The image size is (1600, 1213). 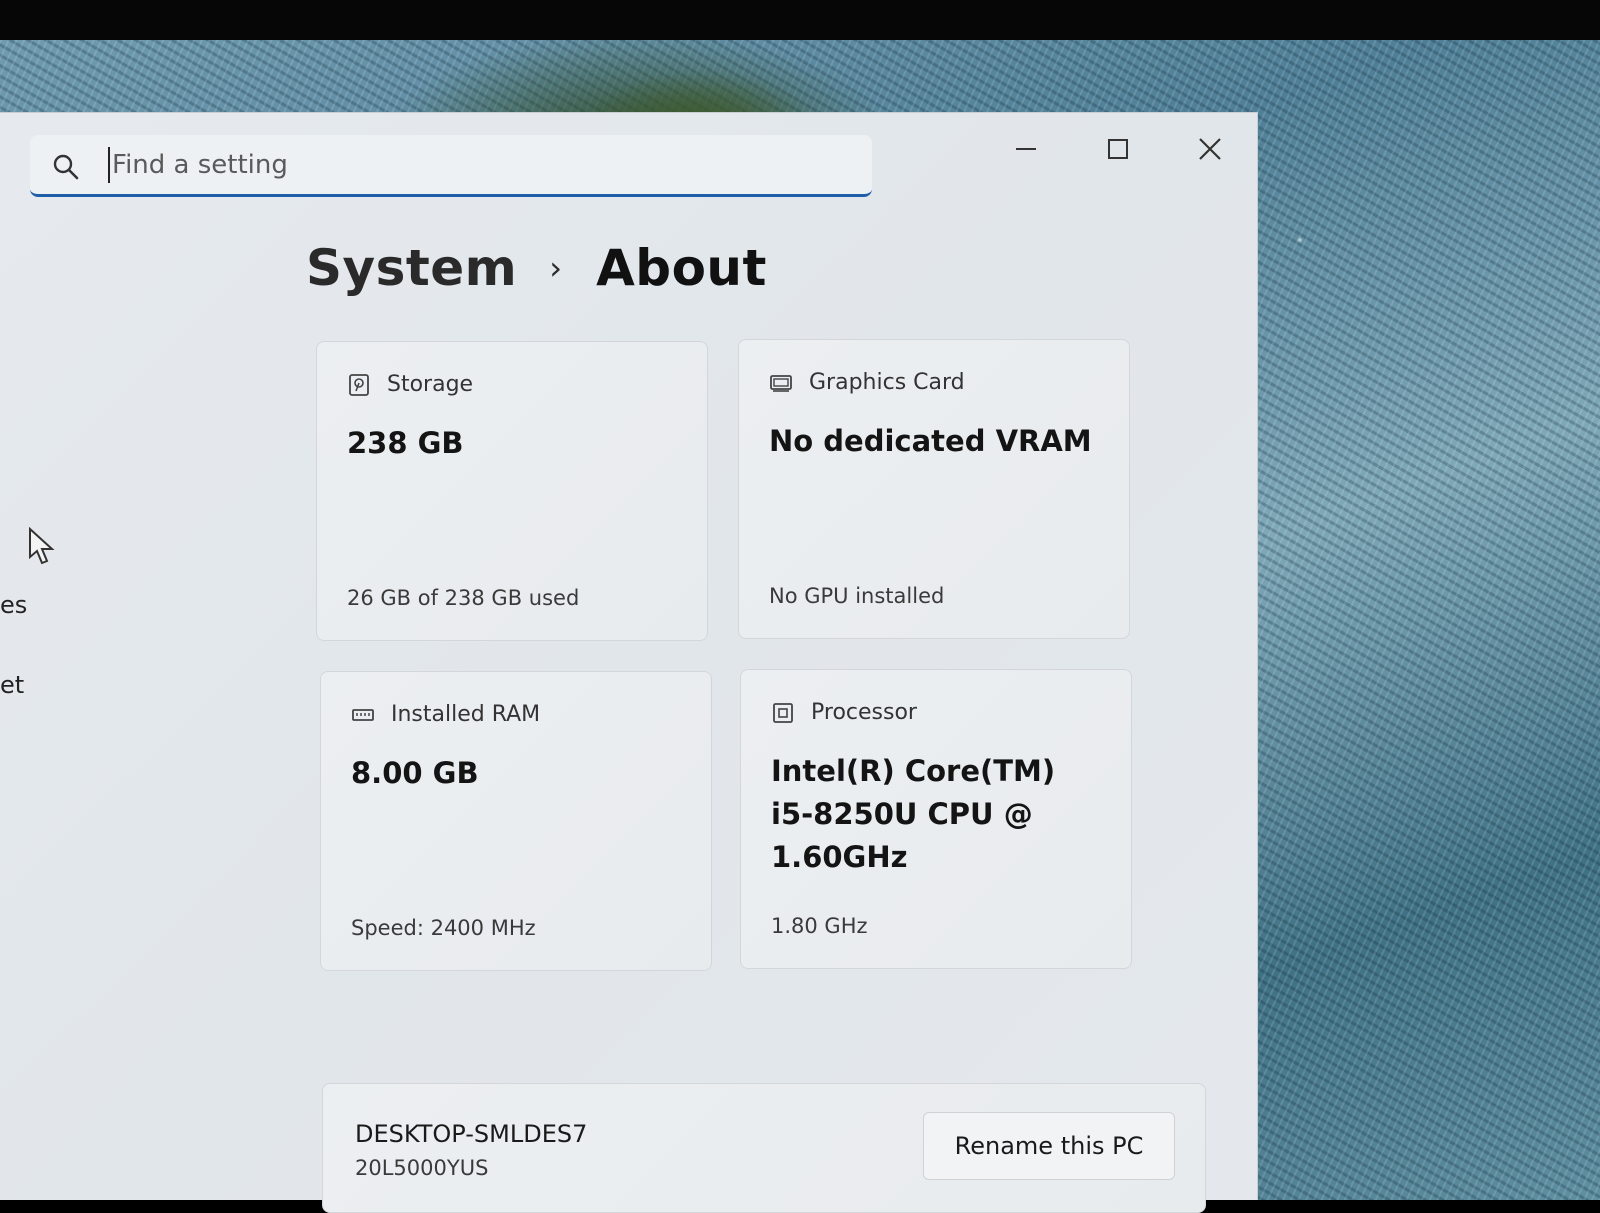 I want to click on card-title: Installed RAM, so click(x=466, y=714).